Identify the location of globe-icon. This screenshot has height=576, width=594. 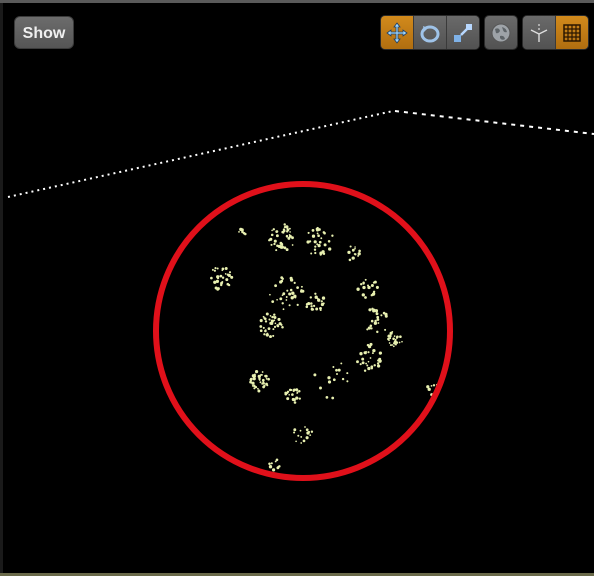
(501, 32).